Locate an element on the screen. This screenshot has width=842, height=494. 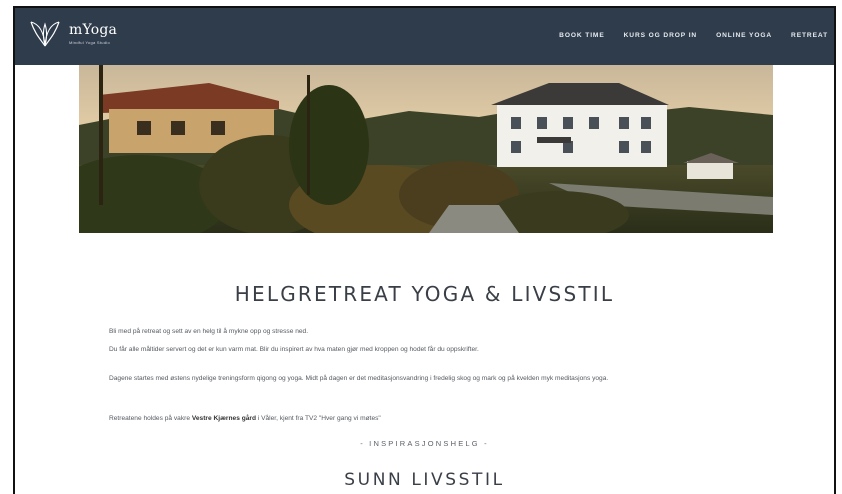
section-subheading: - INSPIRASJONSHELG - is located at coordinates (424, 443).